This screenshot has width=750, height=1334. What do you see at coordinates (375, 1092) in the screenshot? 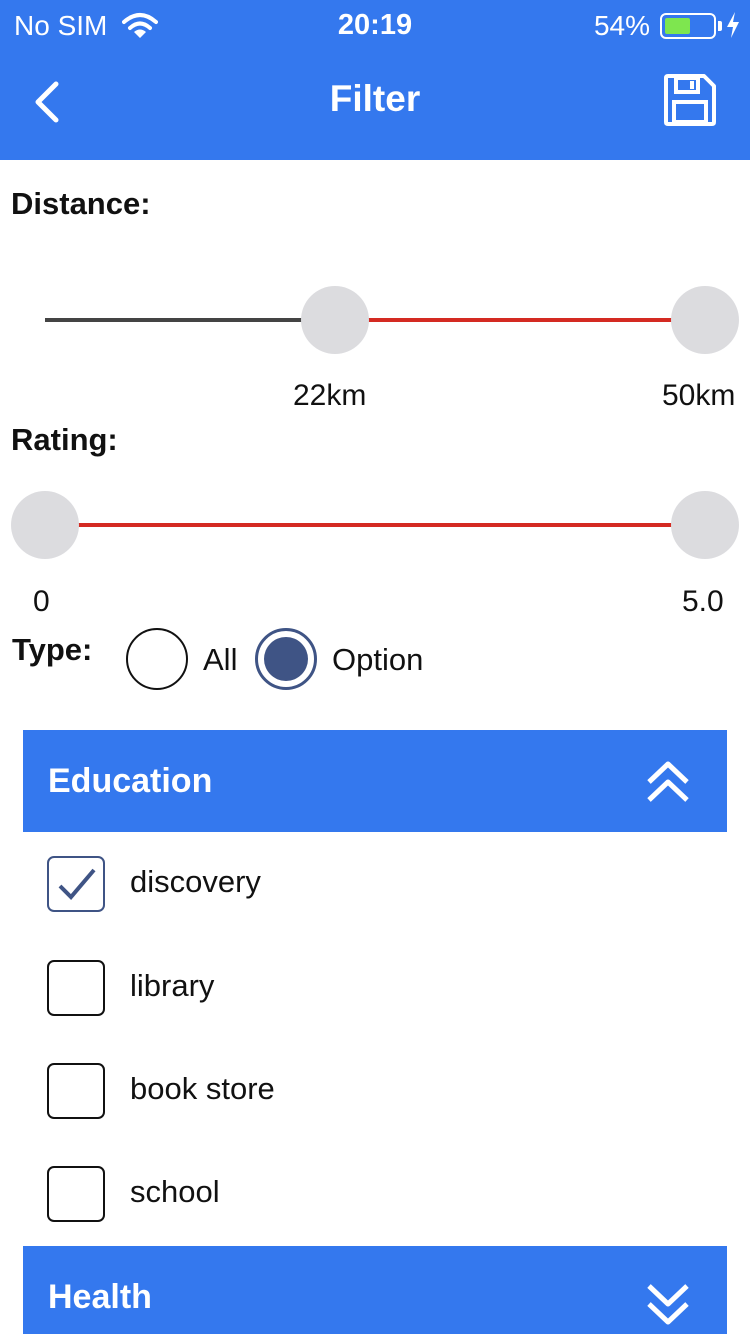
I see `list-item: book store` at bounding box center [375, 1092].